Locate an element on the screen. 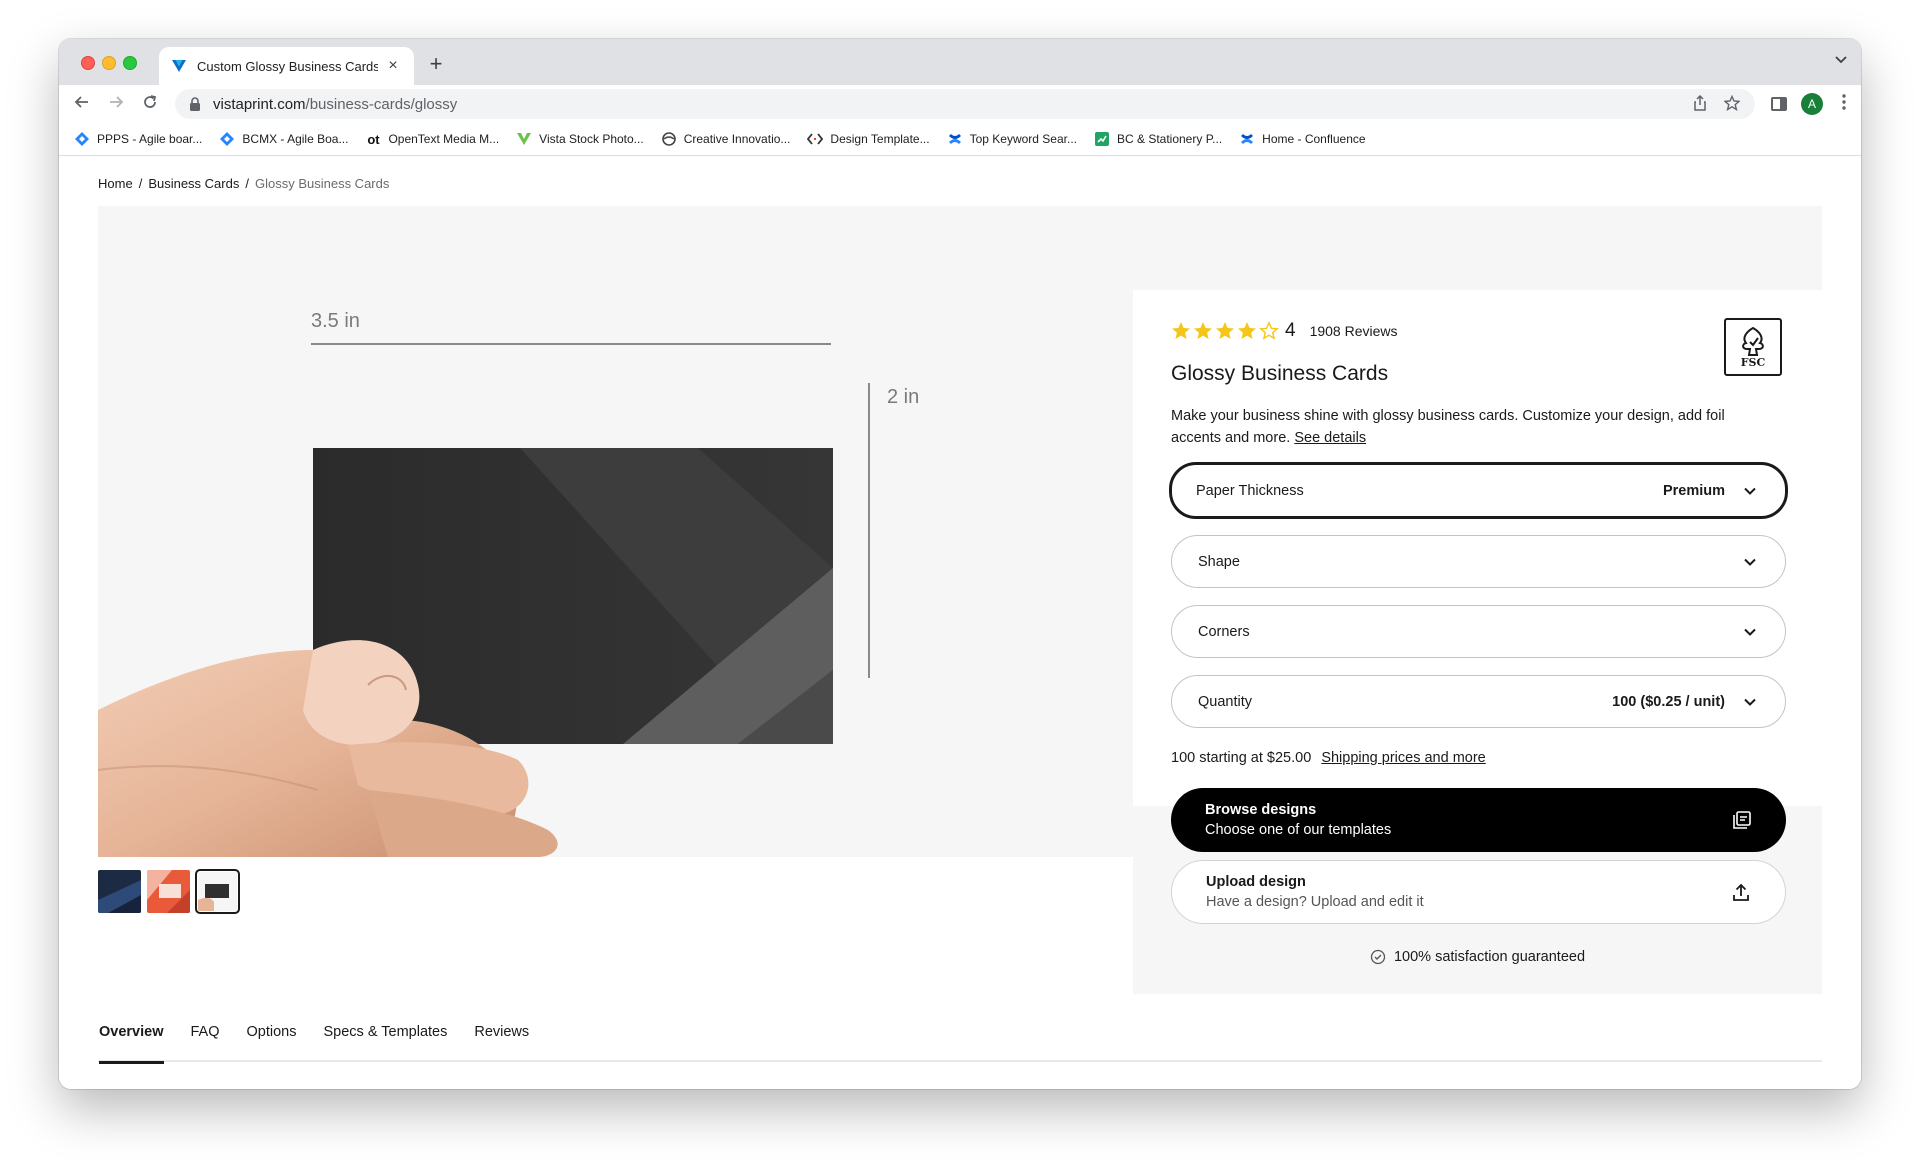  shipping-prices-link: Shipping prices and more is located at coordinates (1403, 758).